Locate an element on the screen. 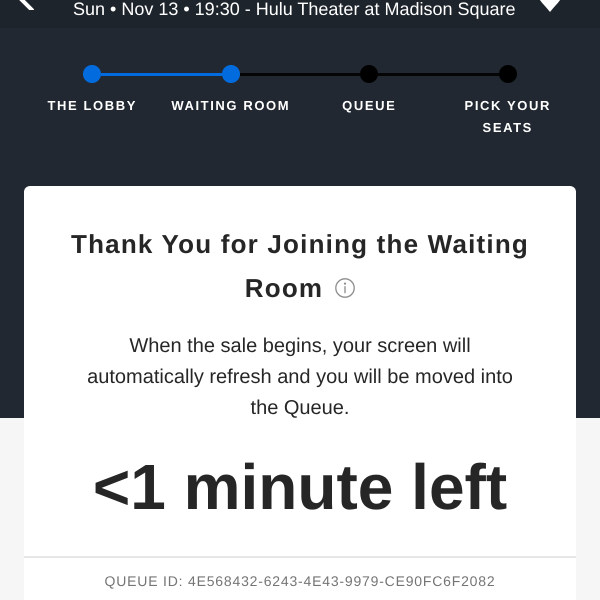 This screenshot has height=600, width=600. step-label: WAITING ROOM is located at coordinates (230, 106).